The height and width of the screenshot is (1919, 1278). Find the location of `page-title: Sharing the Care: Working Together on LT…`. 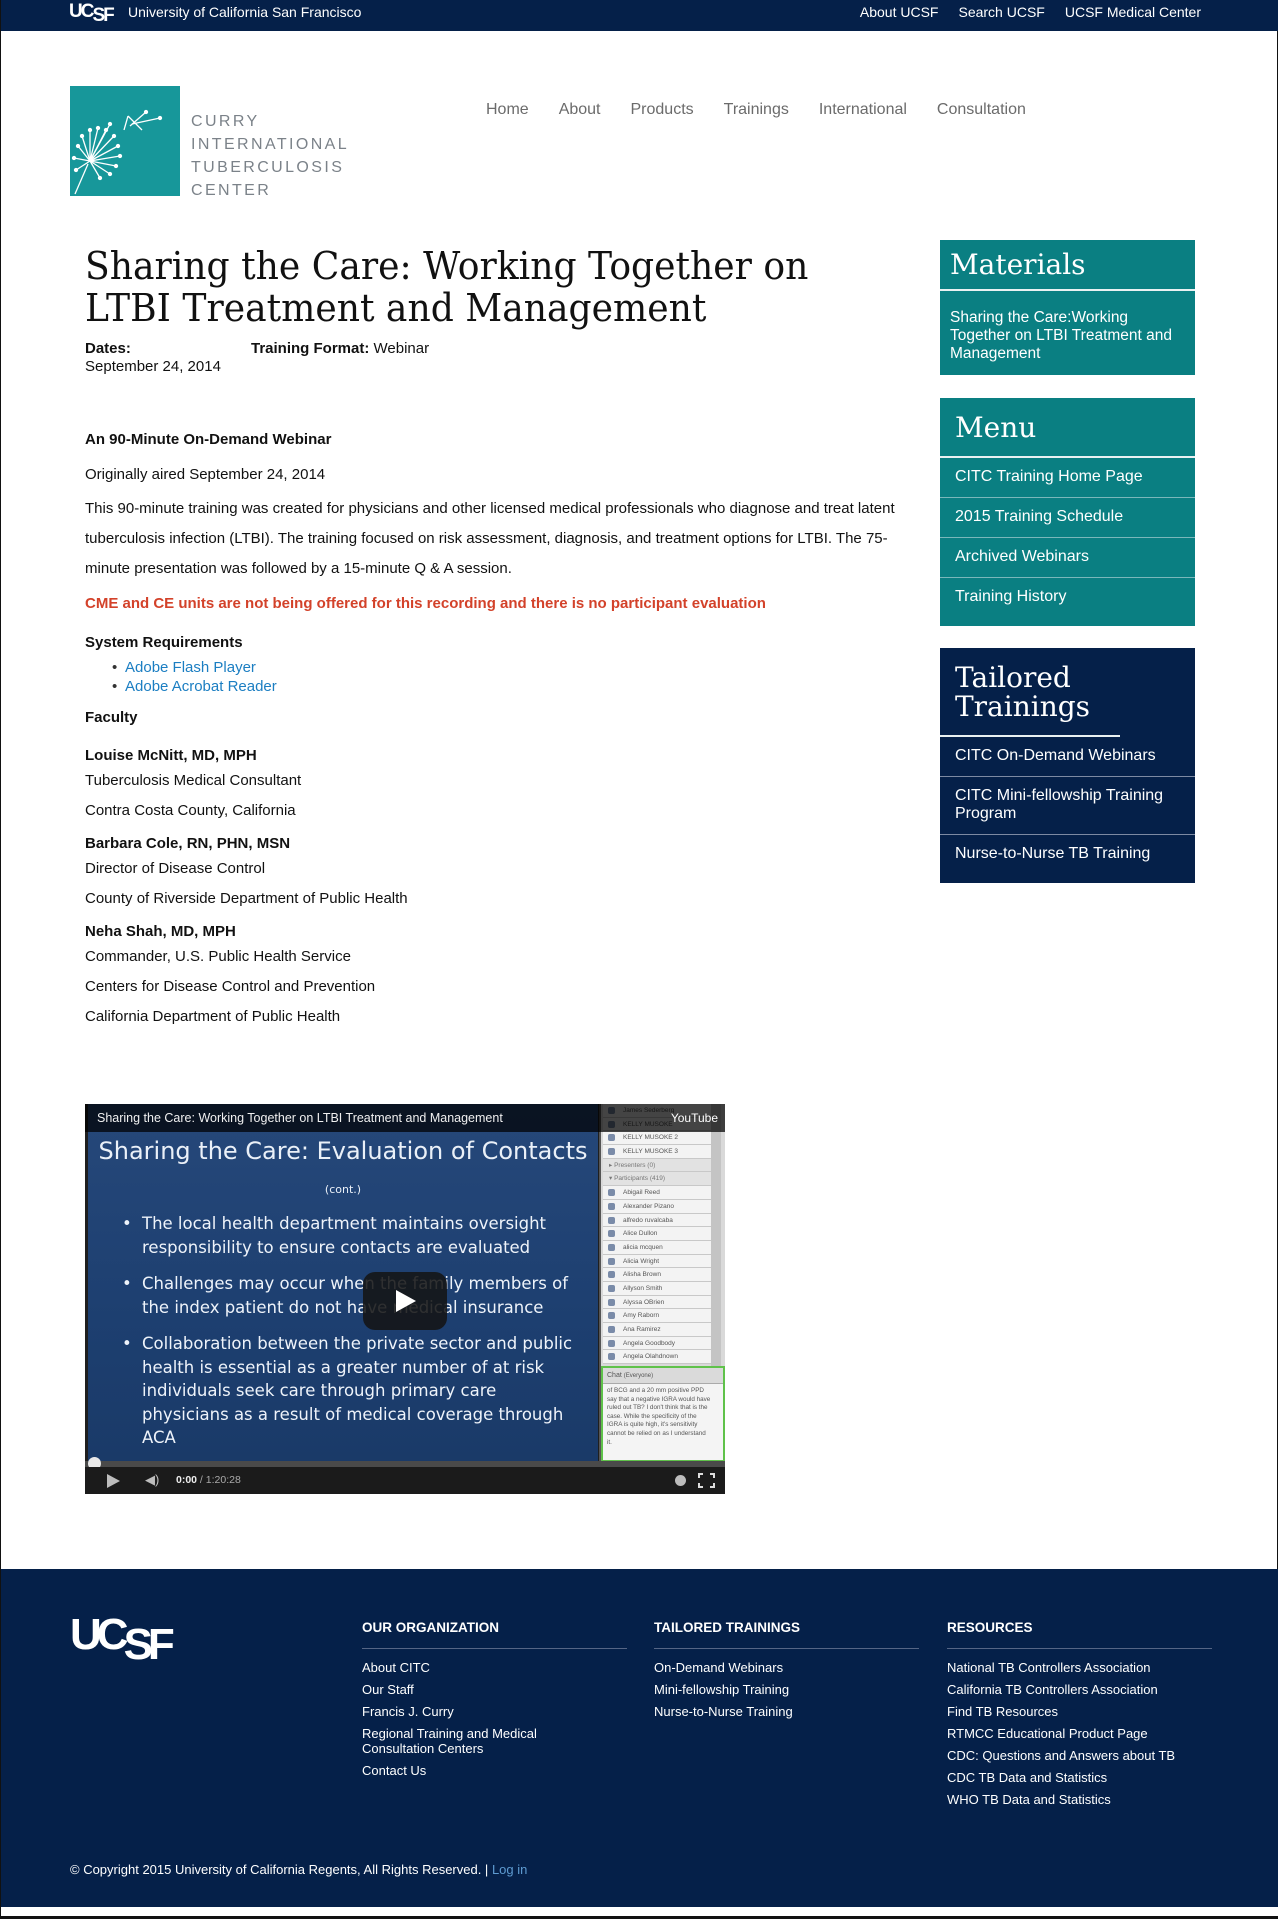

page-title: Sharing the Care: Working Together on LT… is located at coordinates (447, 287).